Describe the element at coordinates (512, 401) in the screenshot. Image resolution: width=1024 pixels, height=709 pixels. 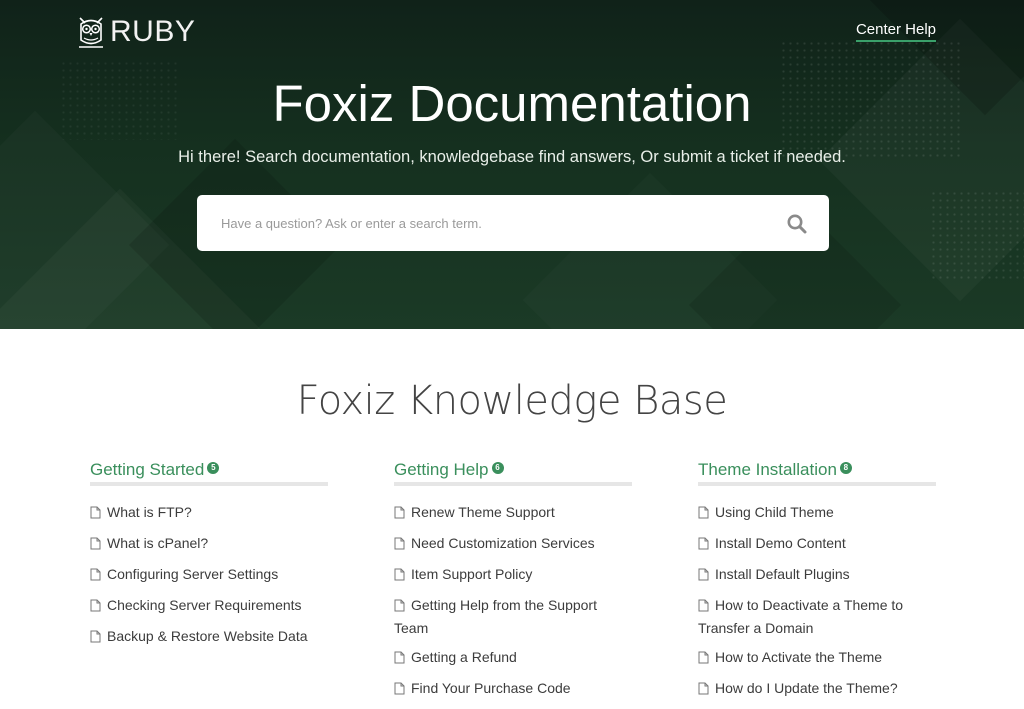
I see `knowledge-base-title: Foxiz Knowledge Base` at that location.